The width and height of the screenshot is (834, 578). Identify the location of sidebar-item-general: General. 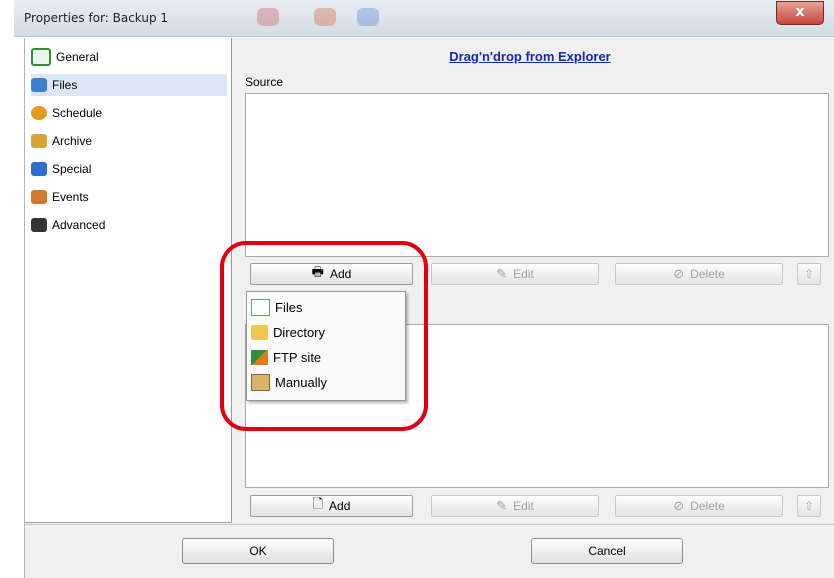
(129, 57).